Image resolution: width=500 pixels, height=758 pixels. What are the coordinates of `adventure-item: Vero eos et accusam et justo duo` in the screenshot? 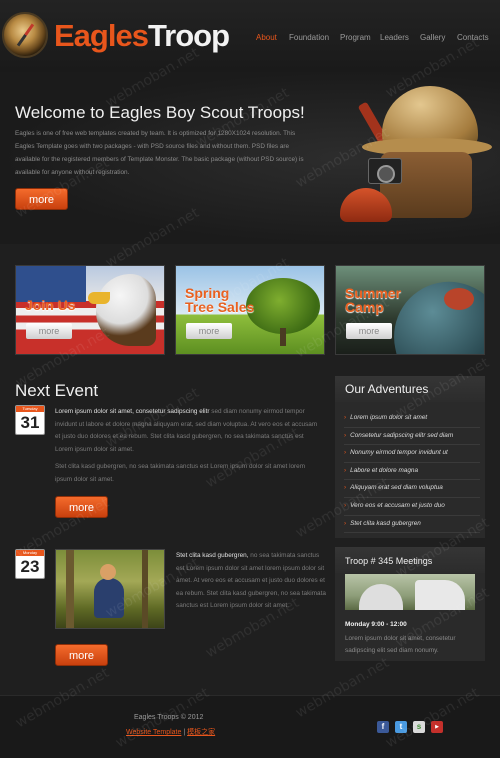 It's located at (412, 507).